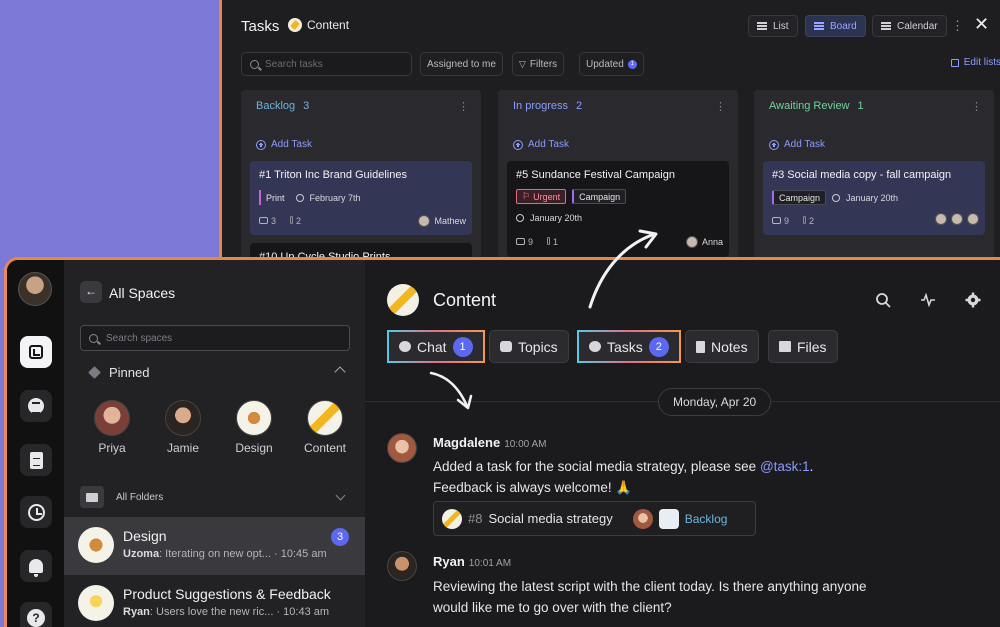  What do you see at coordinates (183, 427) in the screenshot?
I see `pinned-item-jamie: Jamie` at bounding box center [183, 427].